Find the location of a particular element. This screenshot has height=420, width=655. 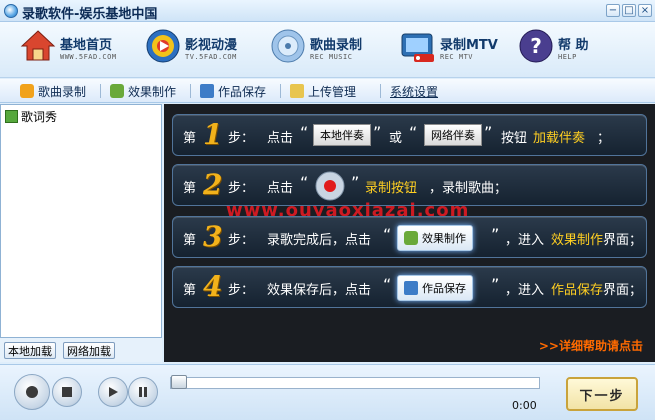

play-icon is located at coordinates (113, 392).